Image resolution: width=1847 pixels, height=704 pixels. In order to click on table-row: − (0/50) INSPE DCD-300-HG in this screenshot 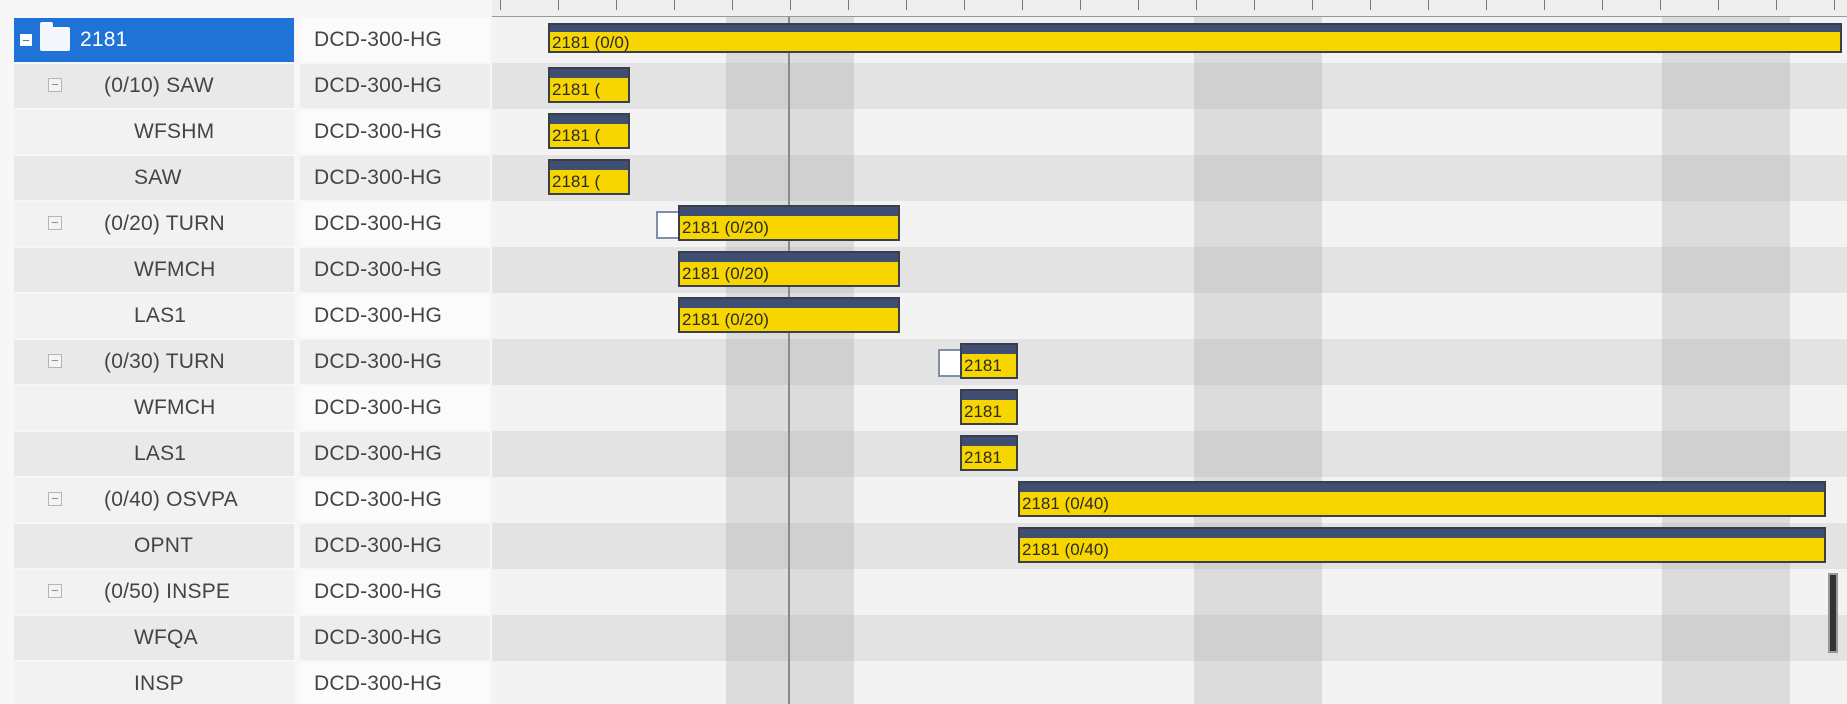, I will do `click(253, 593)`.